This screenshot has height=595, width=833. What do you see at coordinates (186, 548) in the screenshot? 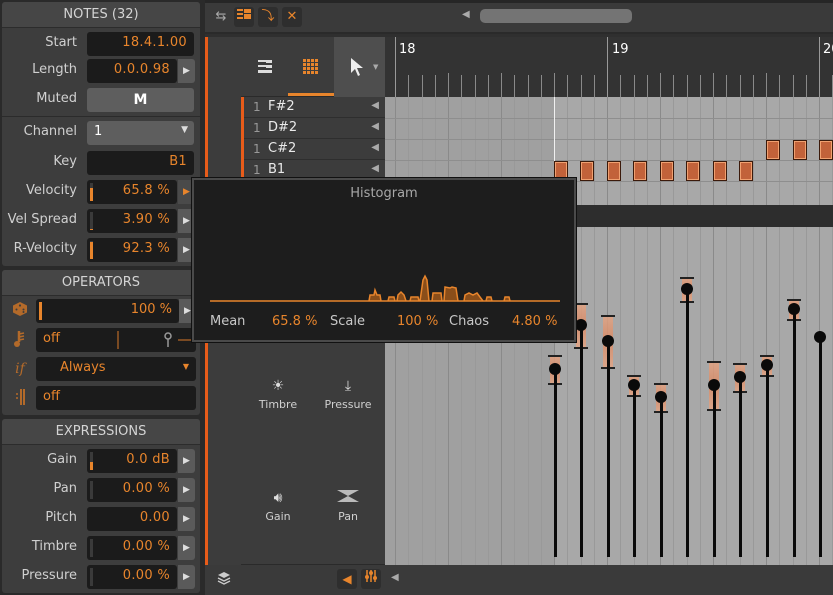
I see `timbre-arrow-button: ▶` at bounding box center [186, 548].